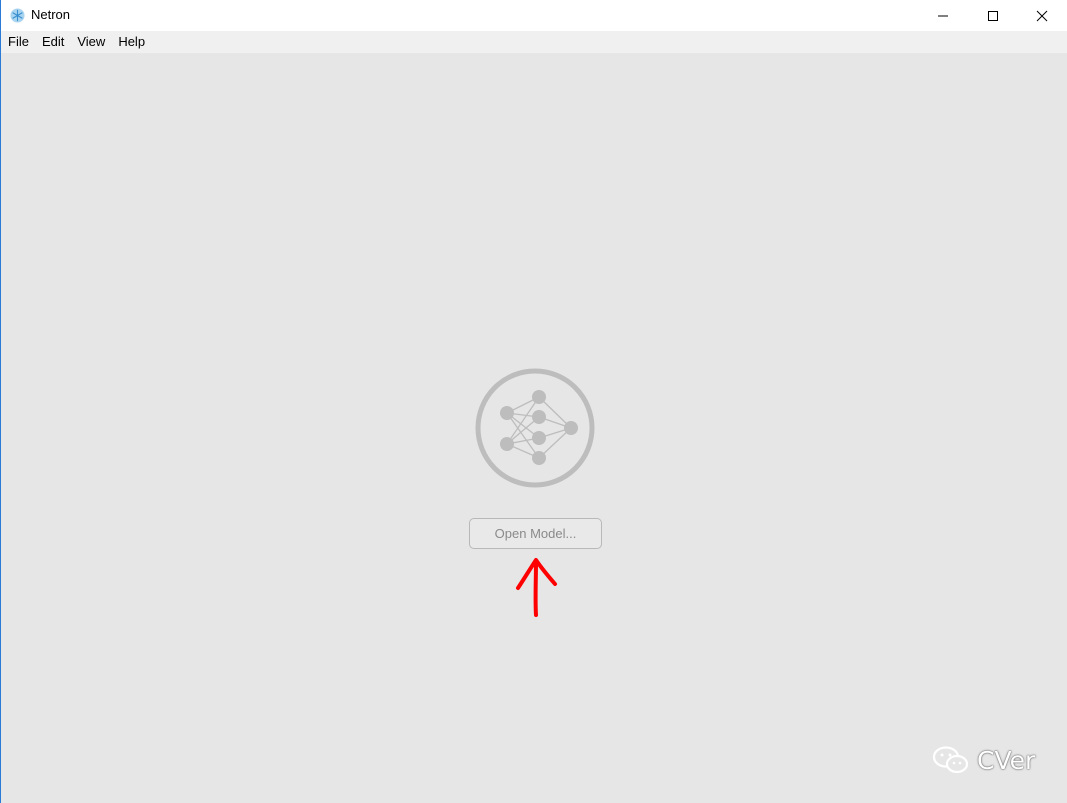 Image resolution: width=1067 pixels, height=803 pixels. I want to click on minimize-button, so click(943, 15).